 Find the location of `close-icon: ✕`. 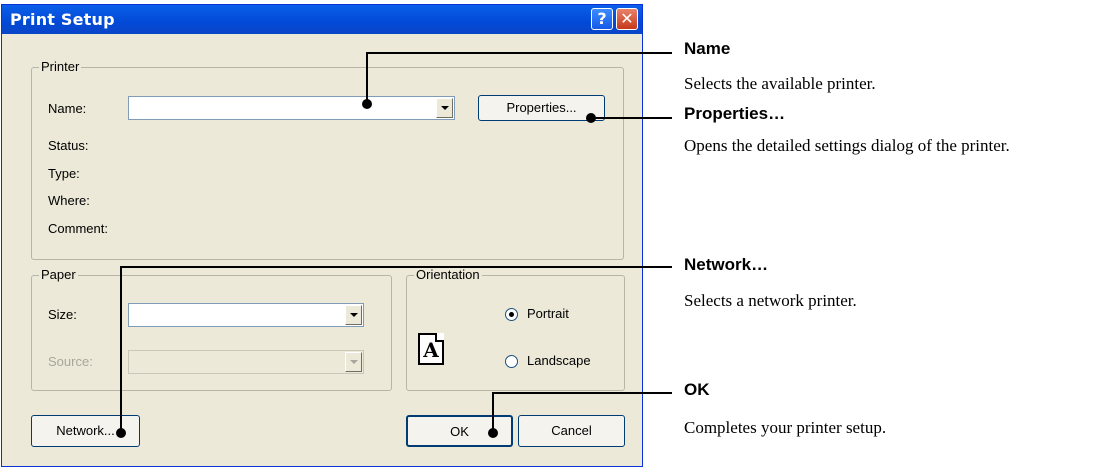

close-icon: ✕ is located at coordinates (627, 19).